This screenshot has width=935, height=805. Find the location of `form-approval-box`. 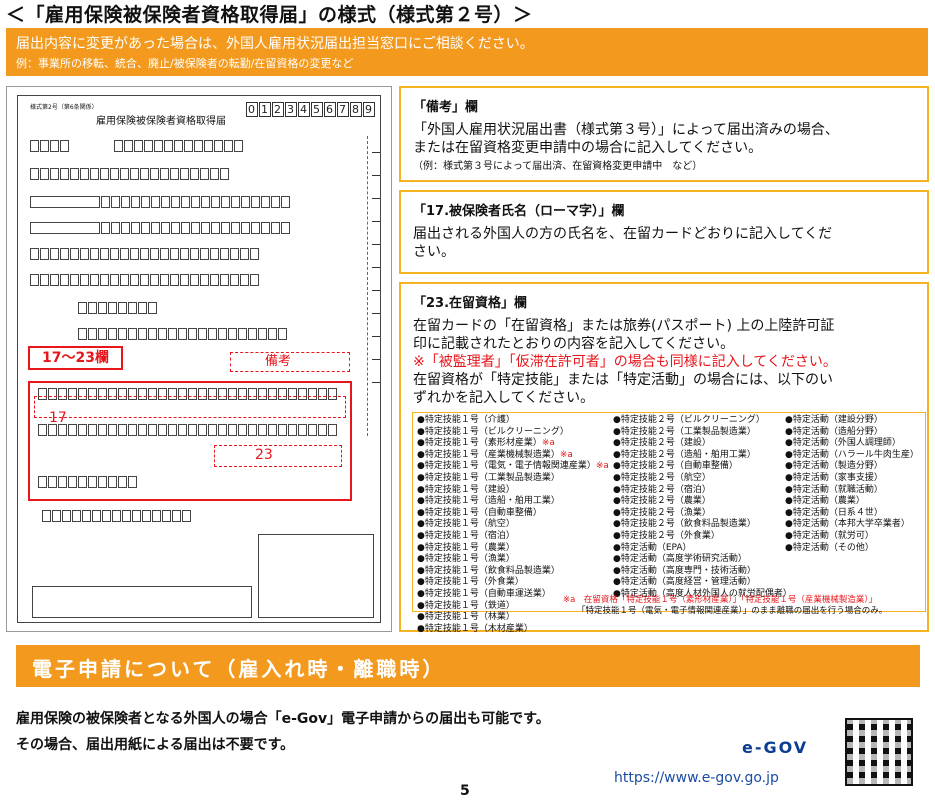

form-approval-box is located at coordinates (142, 602).